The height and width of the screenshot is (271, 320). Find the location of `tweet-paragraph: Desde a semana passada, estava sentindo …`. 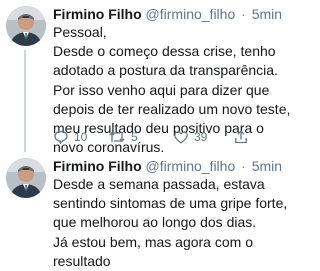

tweet-paragraph: Desde a semana passada, estava sentindo … is located at coordinates (170, 203).